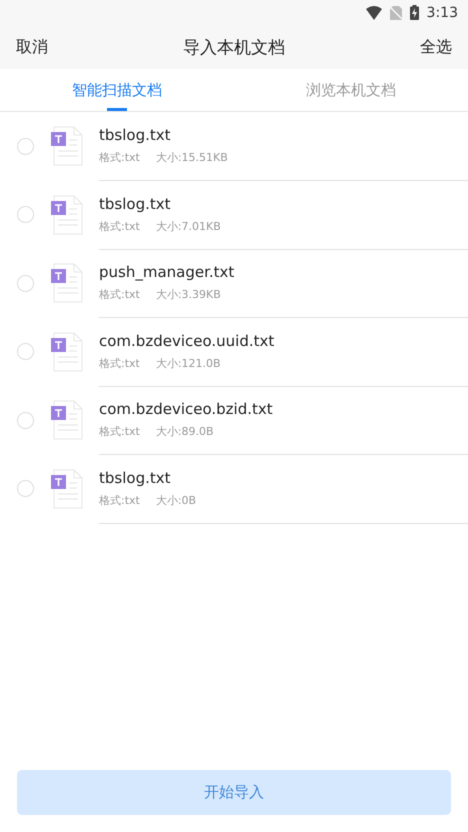 This screenshot has height=832, width=468. Describe the element at coordinates (185, 432) in the screenshot. I see `file-size: 大小:89.0B` at that location.